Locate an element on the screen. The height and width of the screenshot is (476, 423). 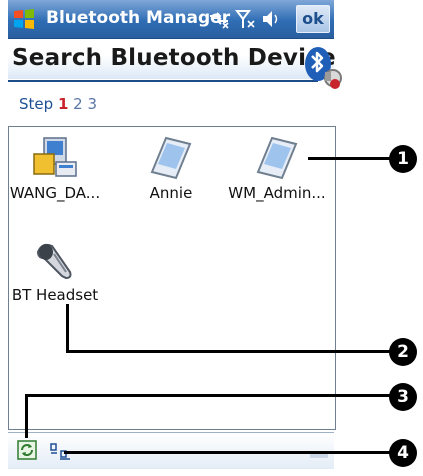
pda-icon is located at coordinates (171, 158).